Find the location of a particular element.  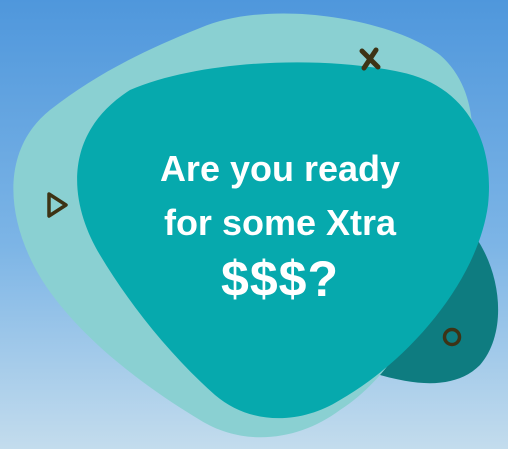

headline-line-2: for some Xtra is located at coordinates (280, 222).